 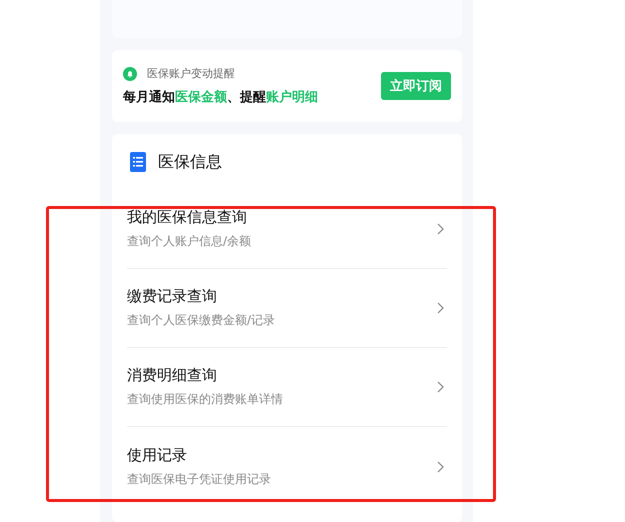 What do you see at coordinates (287, 308) in the screenshot?
I see `menu-item: 缴费记录查询 查询个人医保缴费金额/记录` at bounding box center [287, 308].